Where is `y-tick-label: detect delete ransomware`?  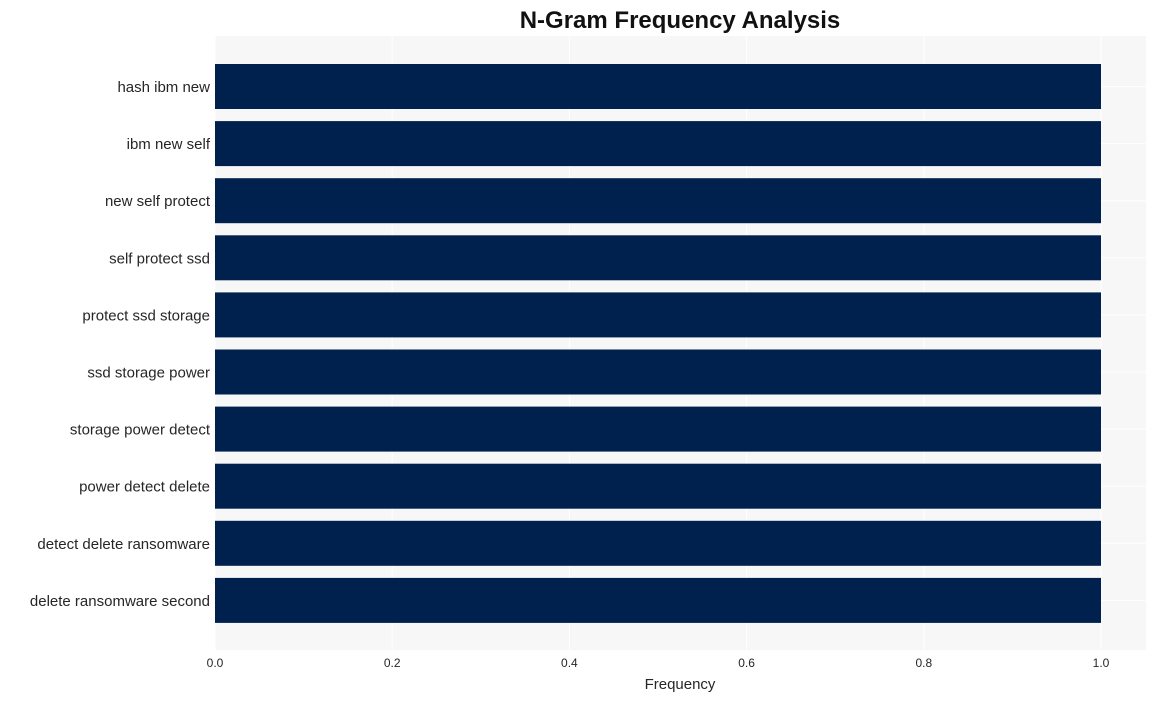
y-tick-label: detect delete ransomware is located at coordinates (123, 544).